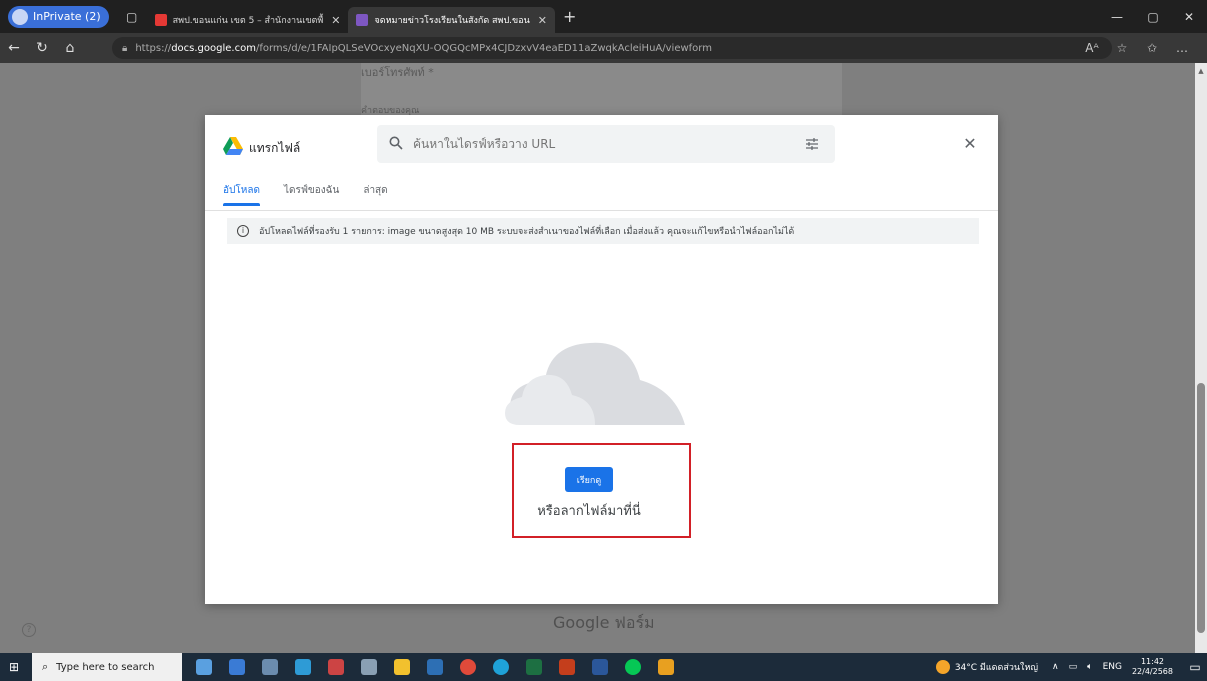 Image resolution: width=1207 pixels, height=681 pixels. Describe the element at coordinates (233, 146) in the screenshot. I see `google-drive-icon` at that location.